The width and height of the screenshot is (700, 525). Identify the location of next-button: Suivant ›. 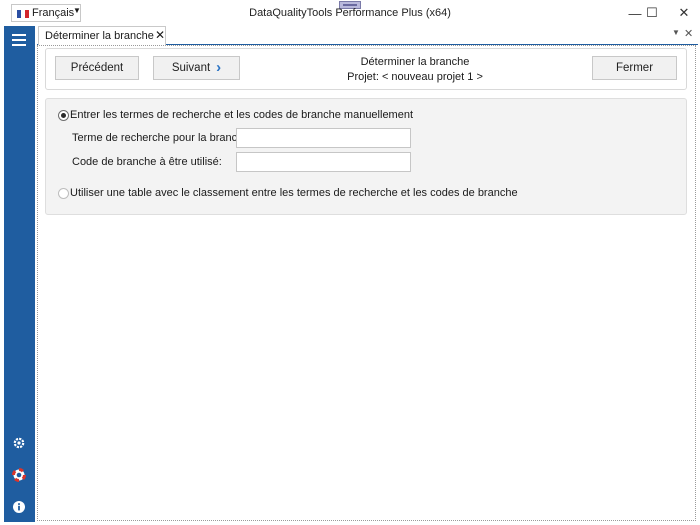
(196, 68).